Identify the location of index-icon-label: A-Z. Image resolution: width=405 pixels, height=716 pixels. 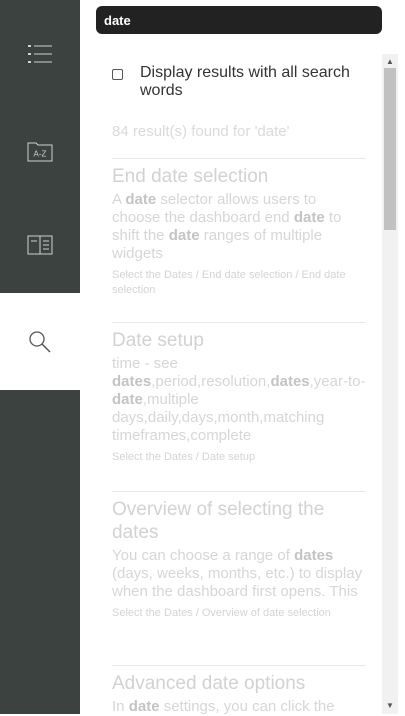
(40, 153).